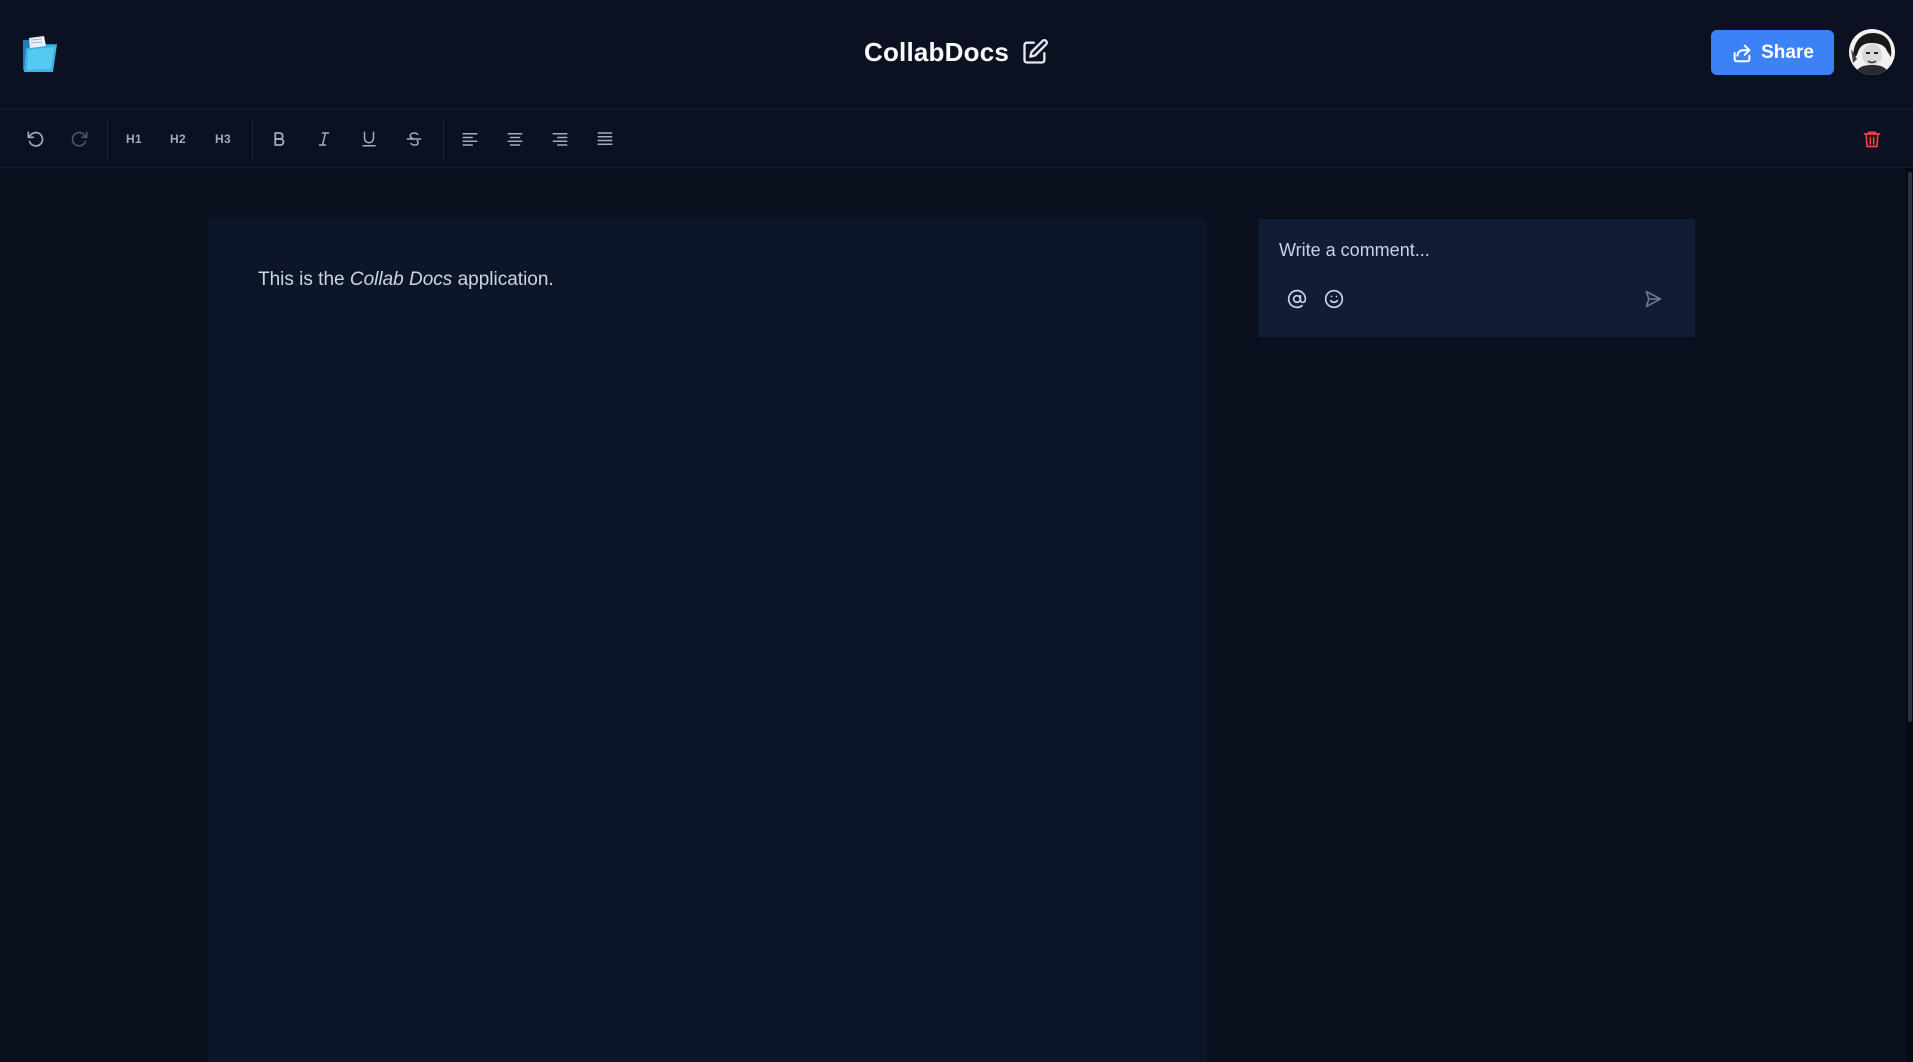 The width and height of the screenshot is (1913, 1062). Describe the element at coordinates (369, 139) in the screenshot. I see `underline-icon` at that location.